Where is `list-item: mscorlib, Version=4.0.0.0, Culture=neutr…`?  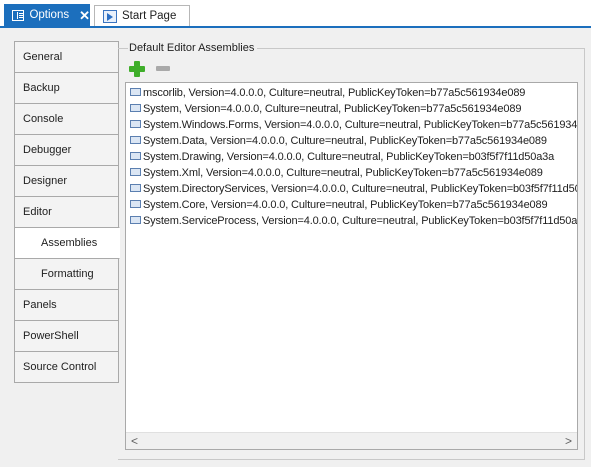 list-item: mscorlib, Version=4.0.0.0, Culture=neutr… is located at coordinates (327, 93).